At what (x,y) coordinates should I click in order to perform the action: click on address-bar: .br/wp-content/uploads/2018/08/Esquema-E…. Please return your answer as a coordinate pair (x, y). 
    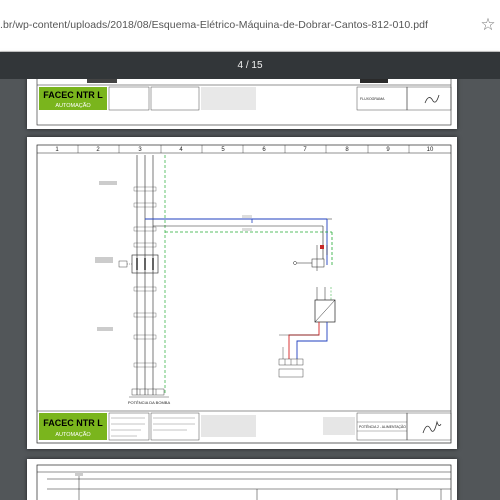
    Looking at the image, I should click on (250, 26).